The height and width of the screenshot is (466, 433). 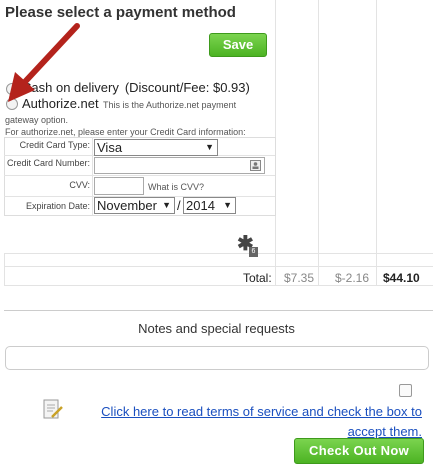 What do you see at coordinates (139, 175) in the screenshot?
I see `form-rule` at bounding box center [139, 175].